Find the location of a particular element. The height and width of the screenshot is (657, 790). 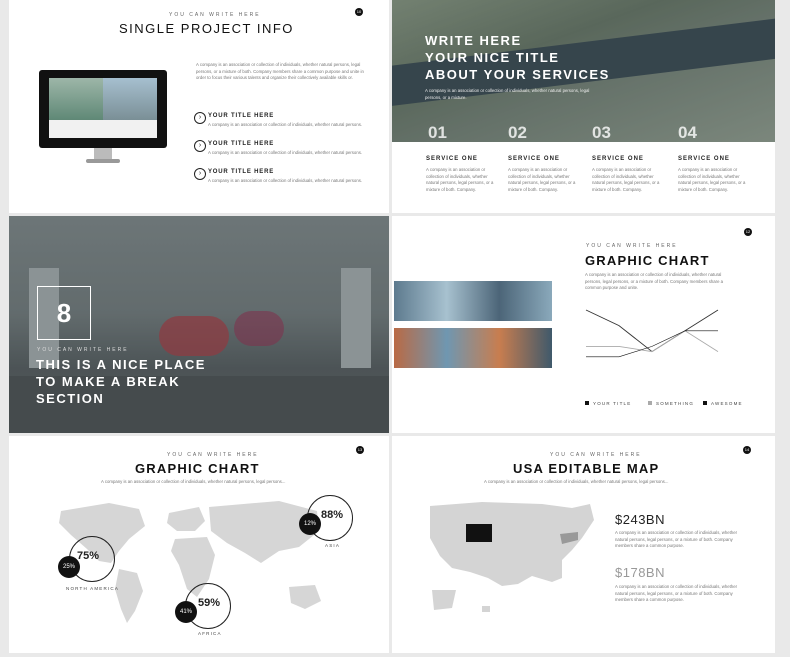

legend-label: SOMETHING is located at coordinates (675, 403).